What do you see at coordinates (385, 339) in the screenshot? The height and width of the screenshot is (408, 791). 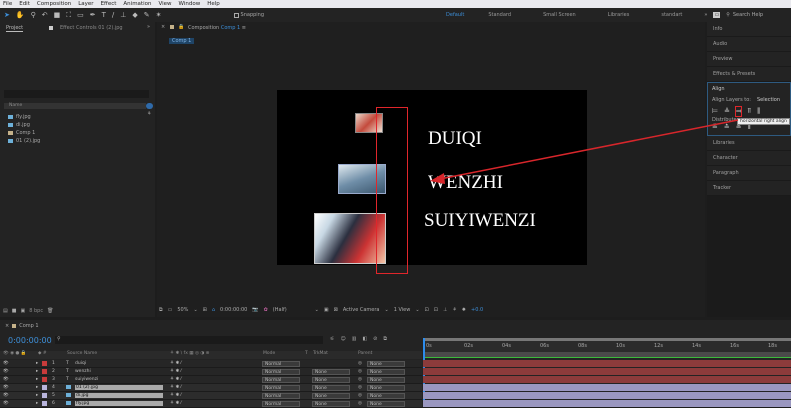 I see `comp-flowchart-icon: ⧉` at bounding box center [385, 339].